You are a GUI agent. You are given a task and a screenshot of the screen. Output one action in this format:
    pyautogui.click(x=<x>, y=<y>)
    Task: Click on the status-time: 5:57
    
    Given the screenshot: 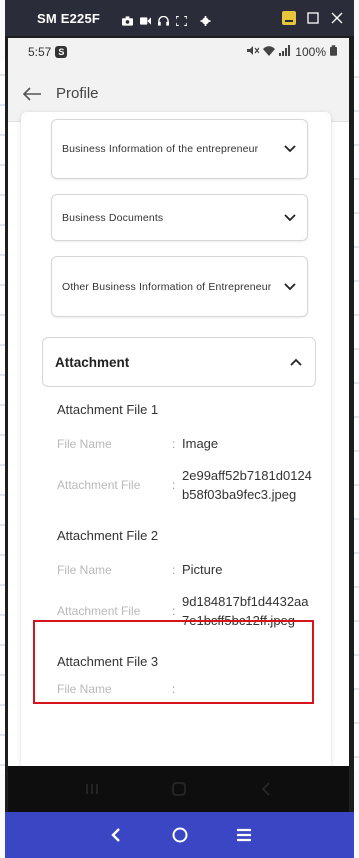 What is the action you would take?
    pyautogui.click(x=40, y=52)
    